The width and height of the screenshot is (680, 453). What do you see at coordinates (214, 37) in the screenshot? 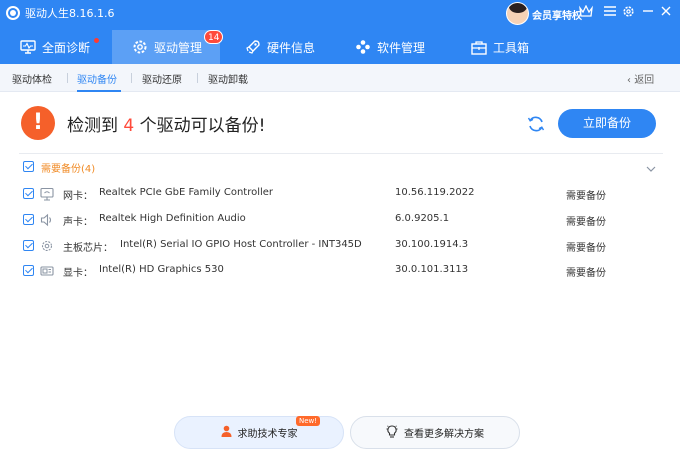
I see `update-count-badge: 14` at bounding box center [214, 37].